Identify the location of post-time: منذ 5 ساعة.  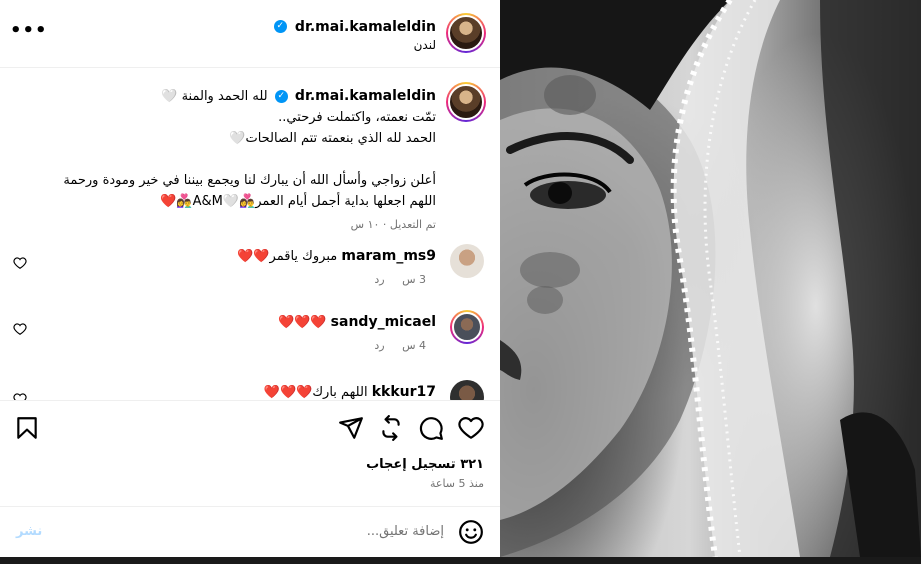
(456, 483).